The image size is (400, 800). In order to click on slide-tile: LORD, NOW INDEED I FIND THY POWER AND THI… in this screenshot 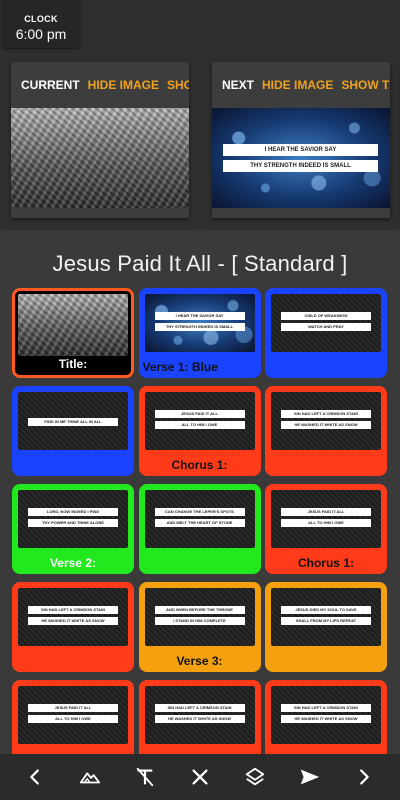, I will do `click(73, 529)`.